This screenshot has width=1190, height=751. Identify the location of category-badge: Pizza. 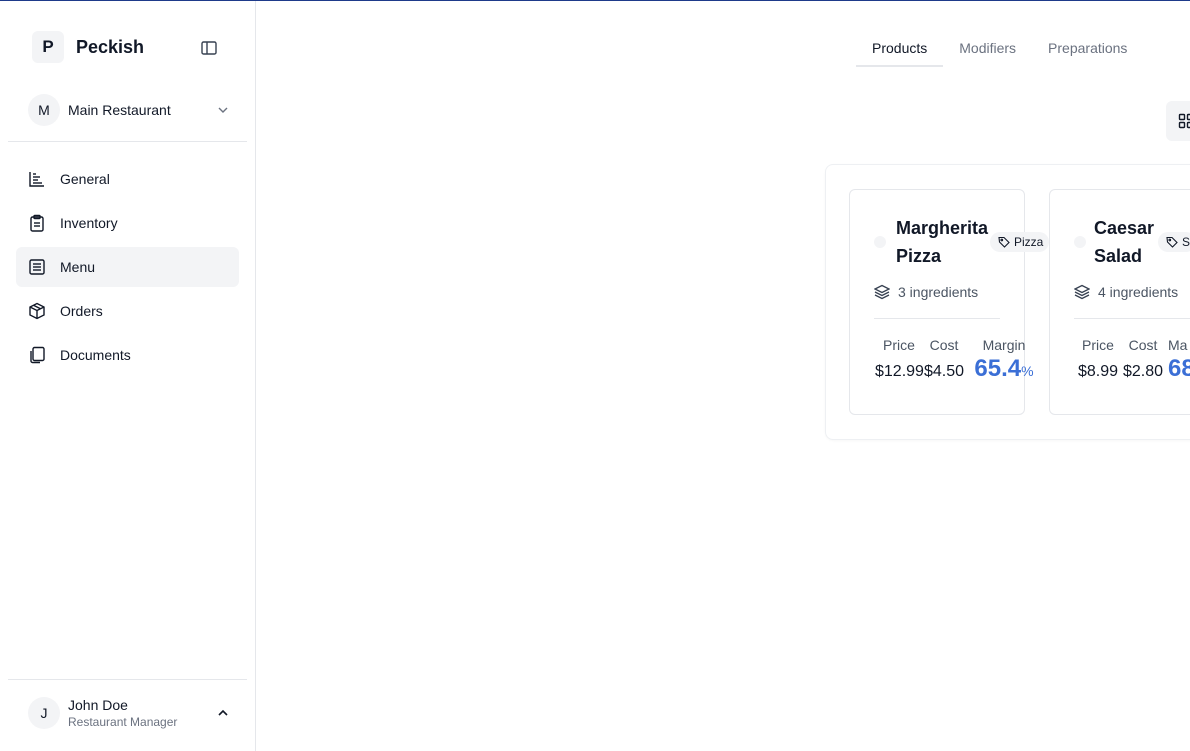
(1020, 242).